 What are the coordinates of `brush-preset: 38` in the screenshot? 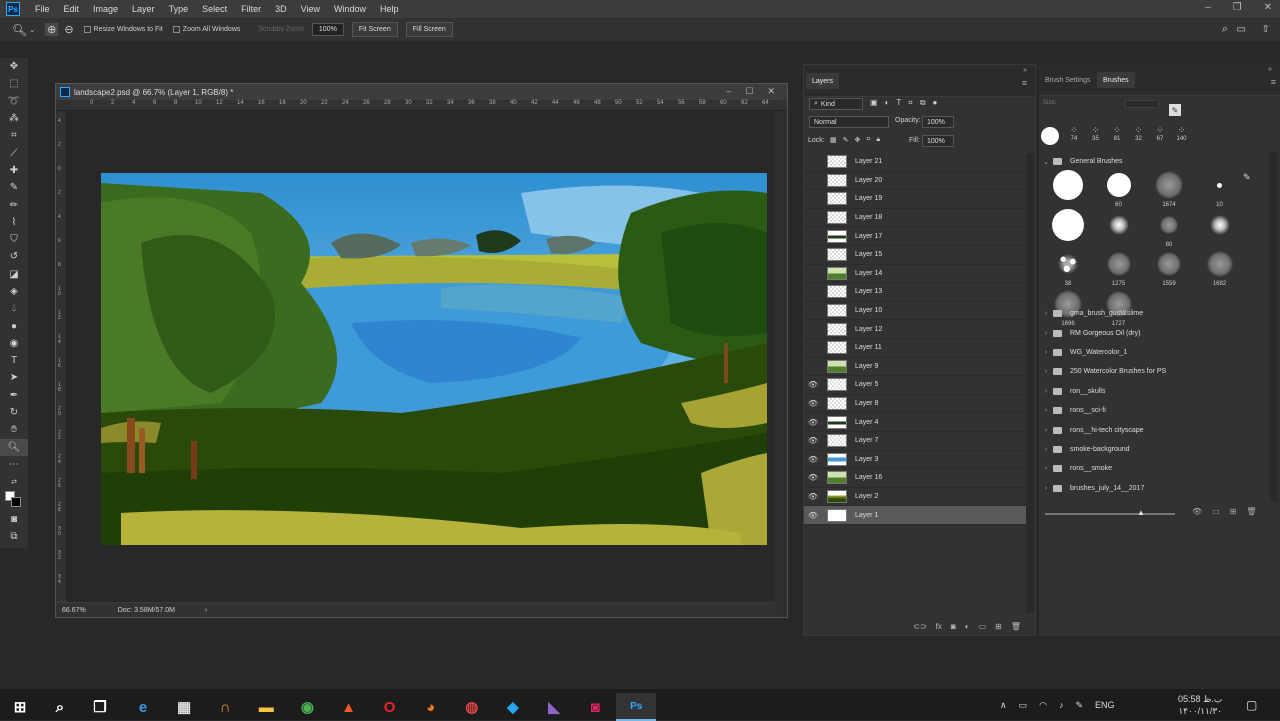 It's located at (1068, 267).